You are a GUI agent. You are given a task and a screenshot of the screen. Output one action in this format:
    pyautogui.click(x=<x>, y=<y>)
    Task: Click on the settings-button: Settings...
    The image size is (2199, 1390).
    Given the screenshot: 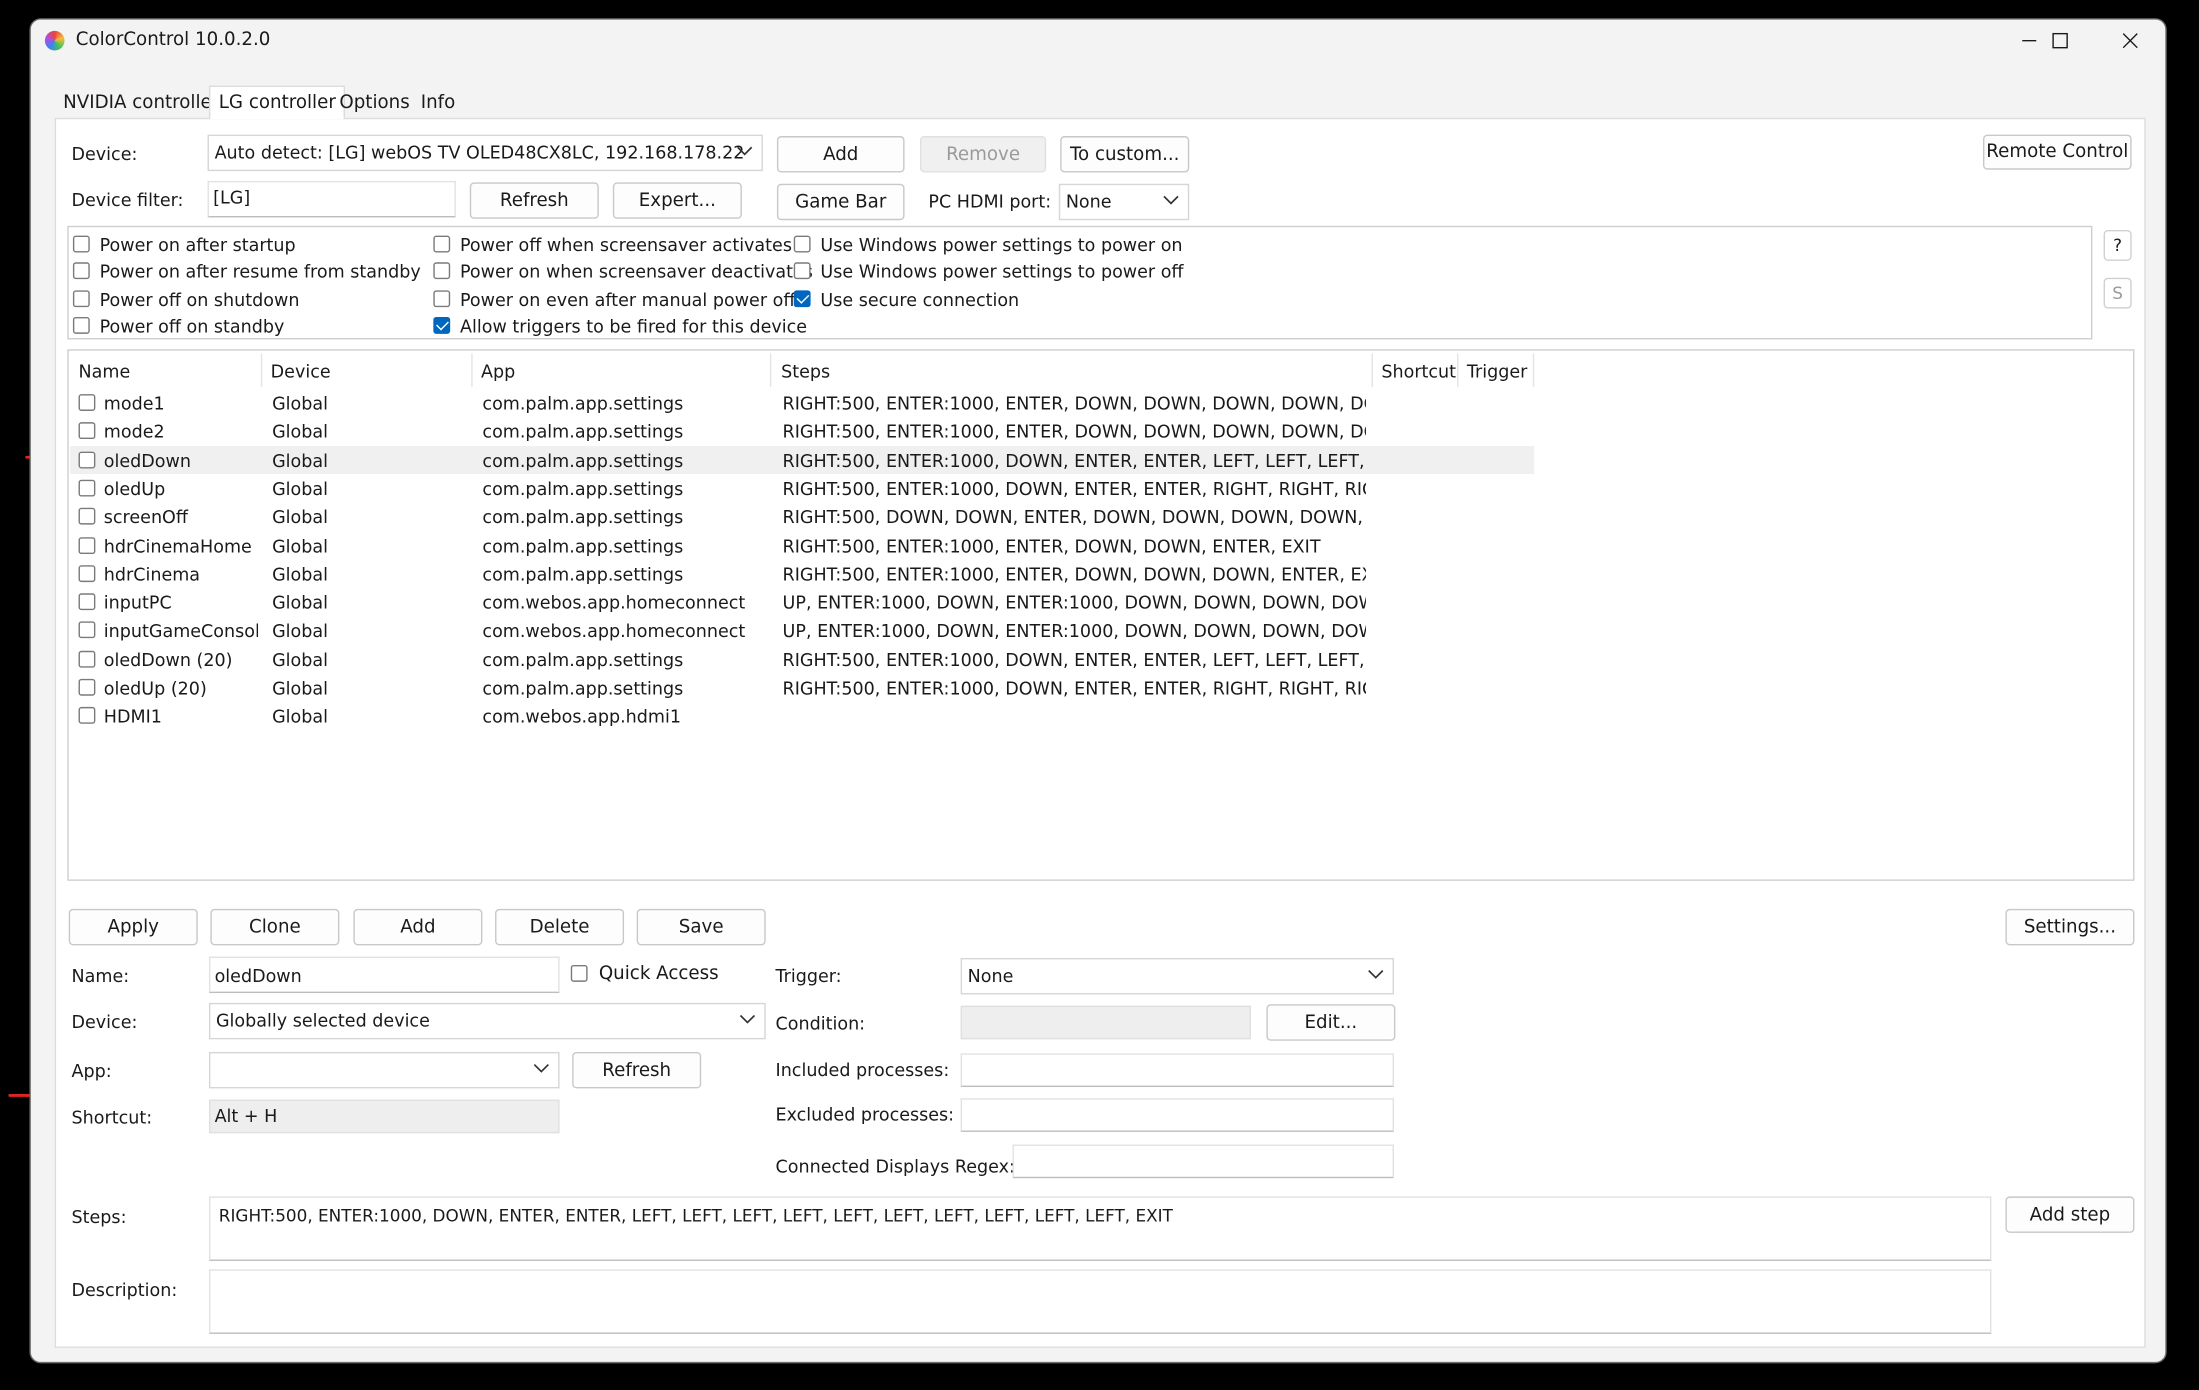 What is the action you would take?
    pyautogui.click(x=2070, y=927)
    